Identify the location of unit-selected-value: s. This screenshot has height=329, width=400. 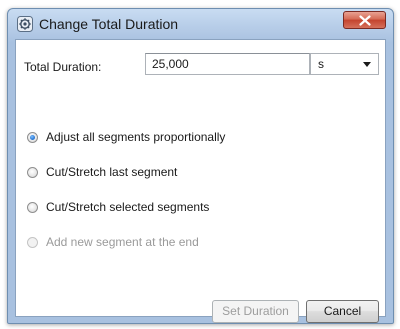
(321, 64).